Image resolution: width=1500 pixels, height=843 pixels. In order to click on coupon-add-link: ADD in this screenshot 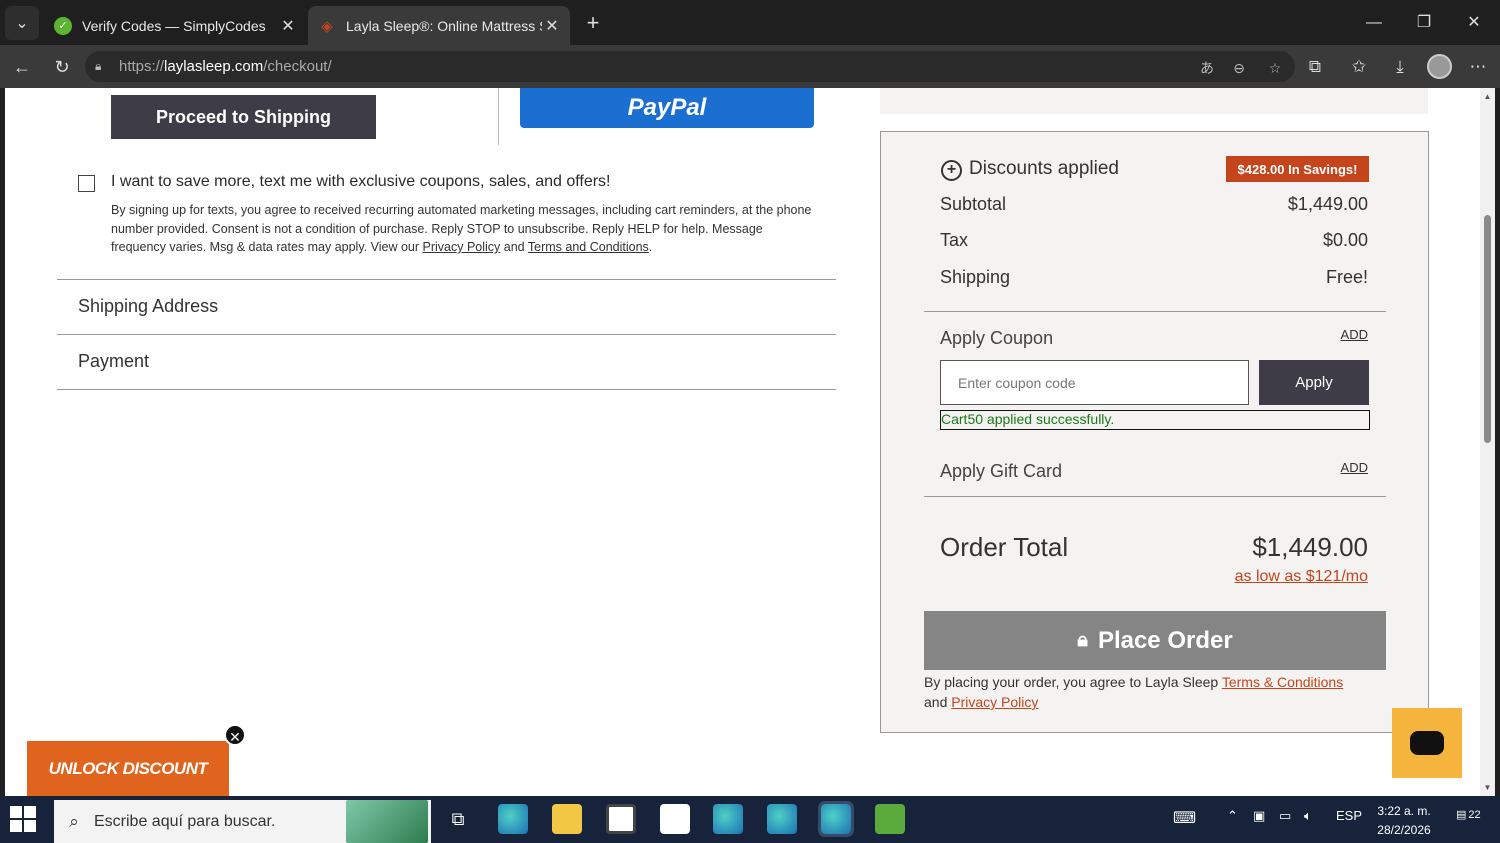, I will do `click(1354, 334)`.